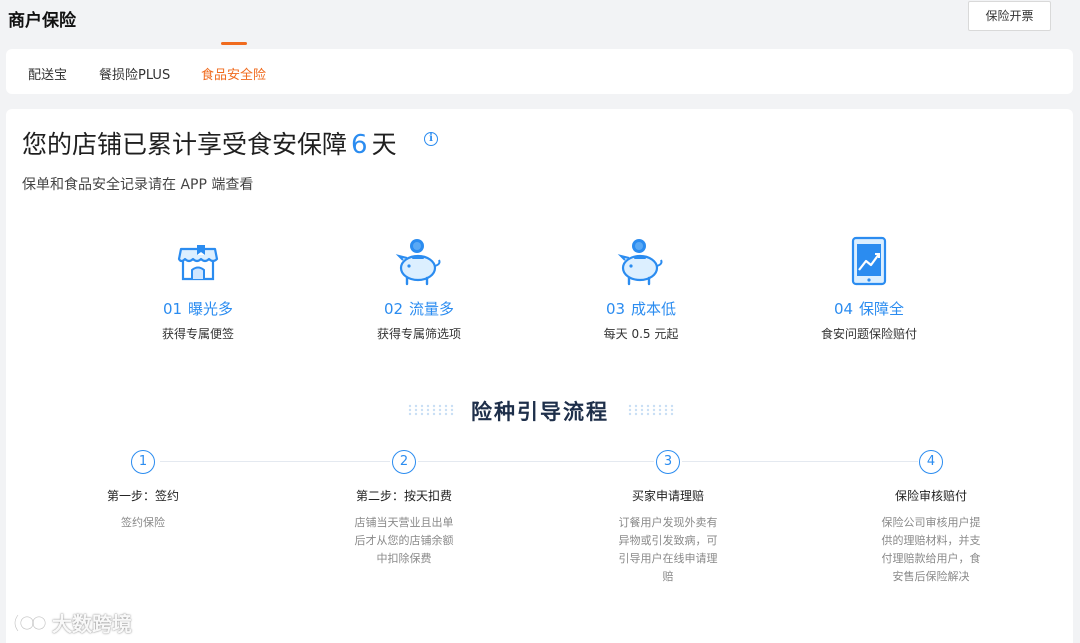  I want to click on tablet-chart-icon, so click(869, 261).